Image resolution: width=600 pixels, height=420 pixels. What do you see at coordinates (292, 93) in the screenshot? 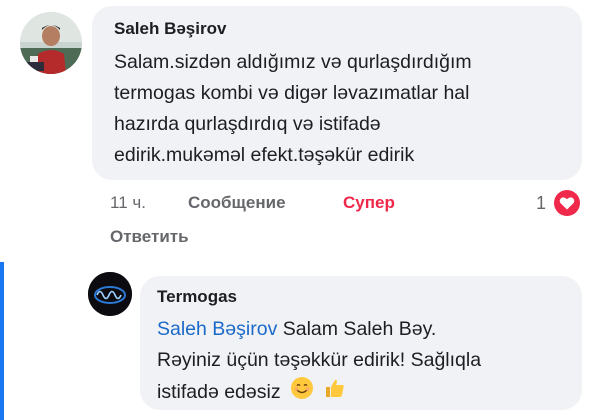
I see `comment-line: termogas kombi və digər ləvazımatlar hal` at bounding box center [292, 93].